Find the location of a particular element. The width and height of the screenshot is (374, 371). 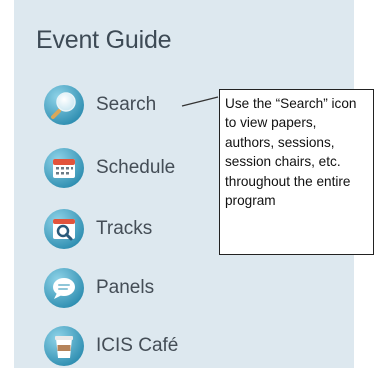

nav-item-search: Search is located at coordinates (100, 105).